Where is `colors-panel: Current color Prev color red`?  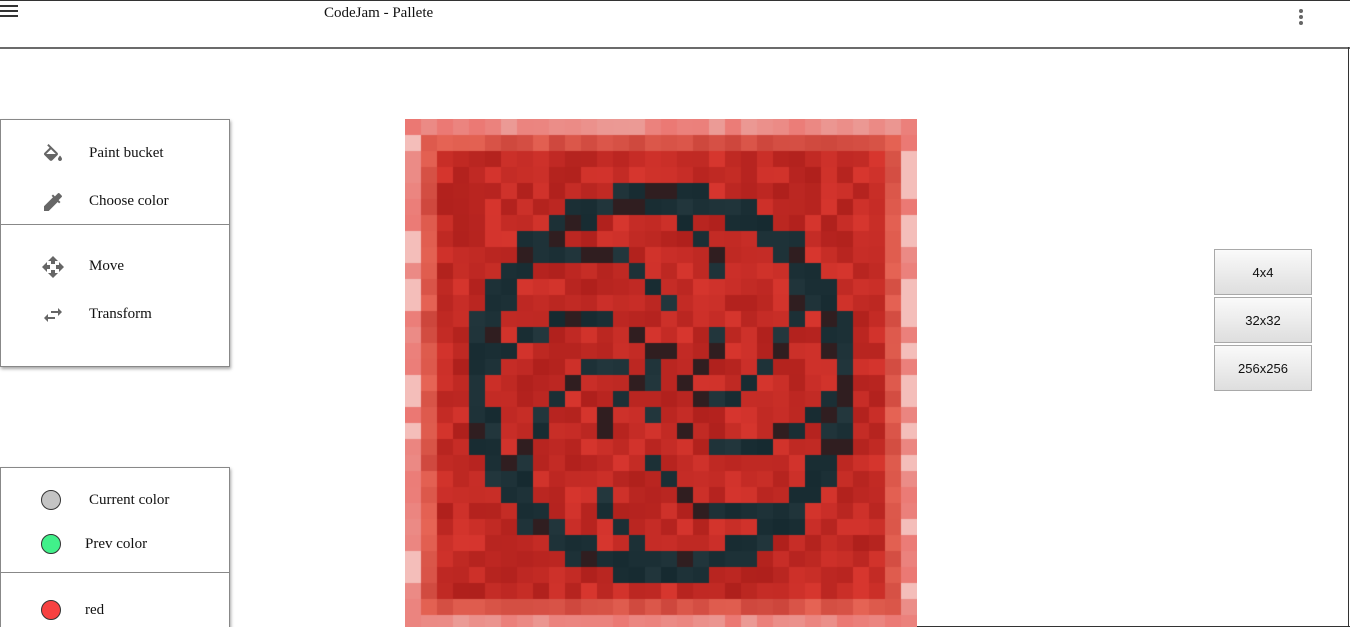 colors-panel: Current color Prev color red is located at coordinates (115, 547).